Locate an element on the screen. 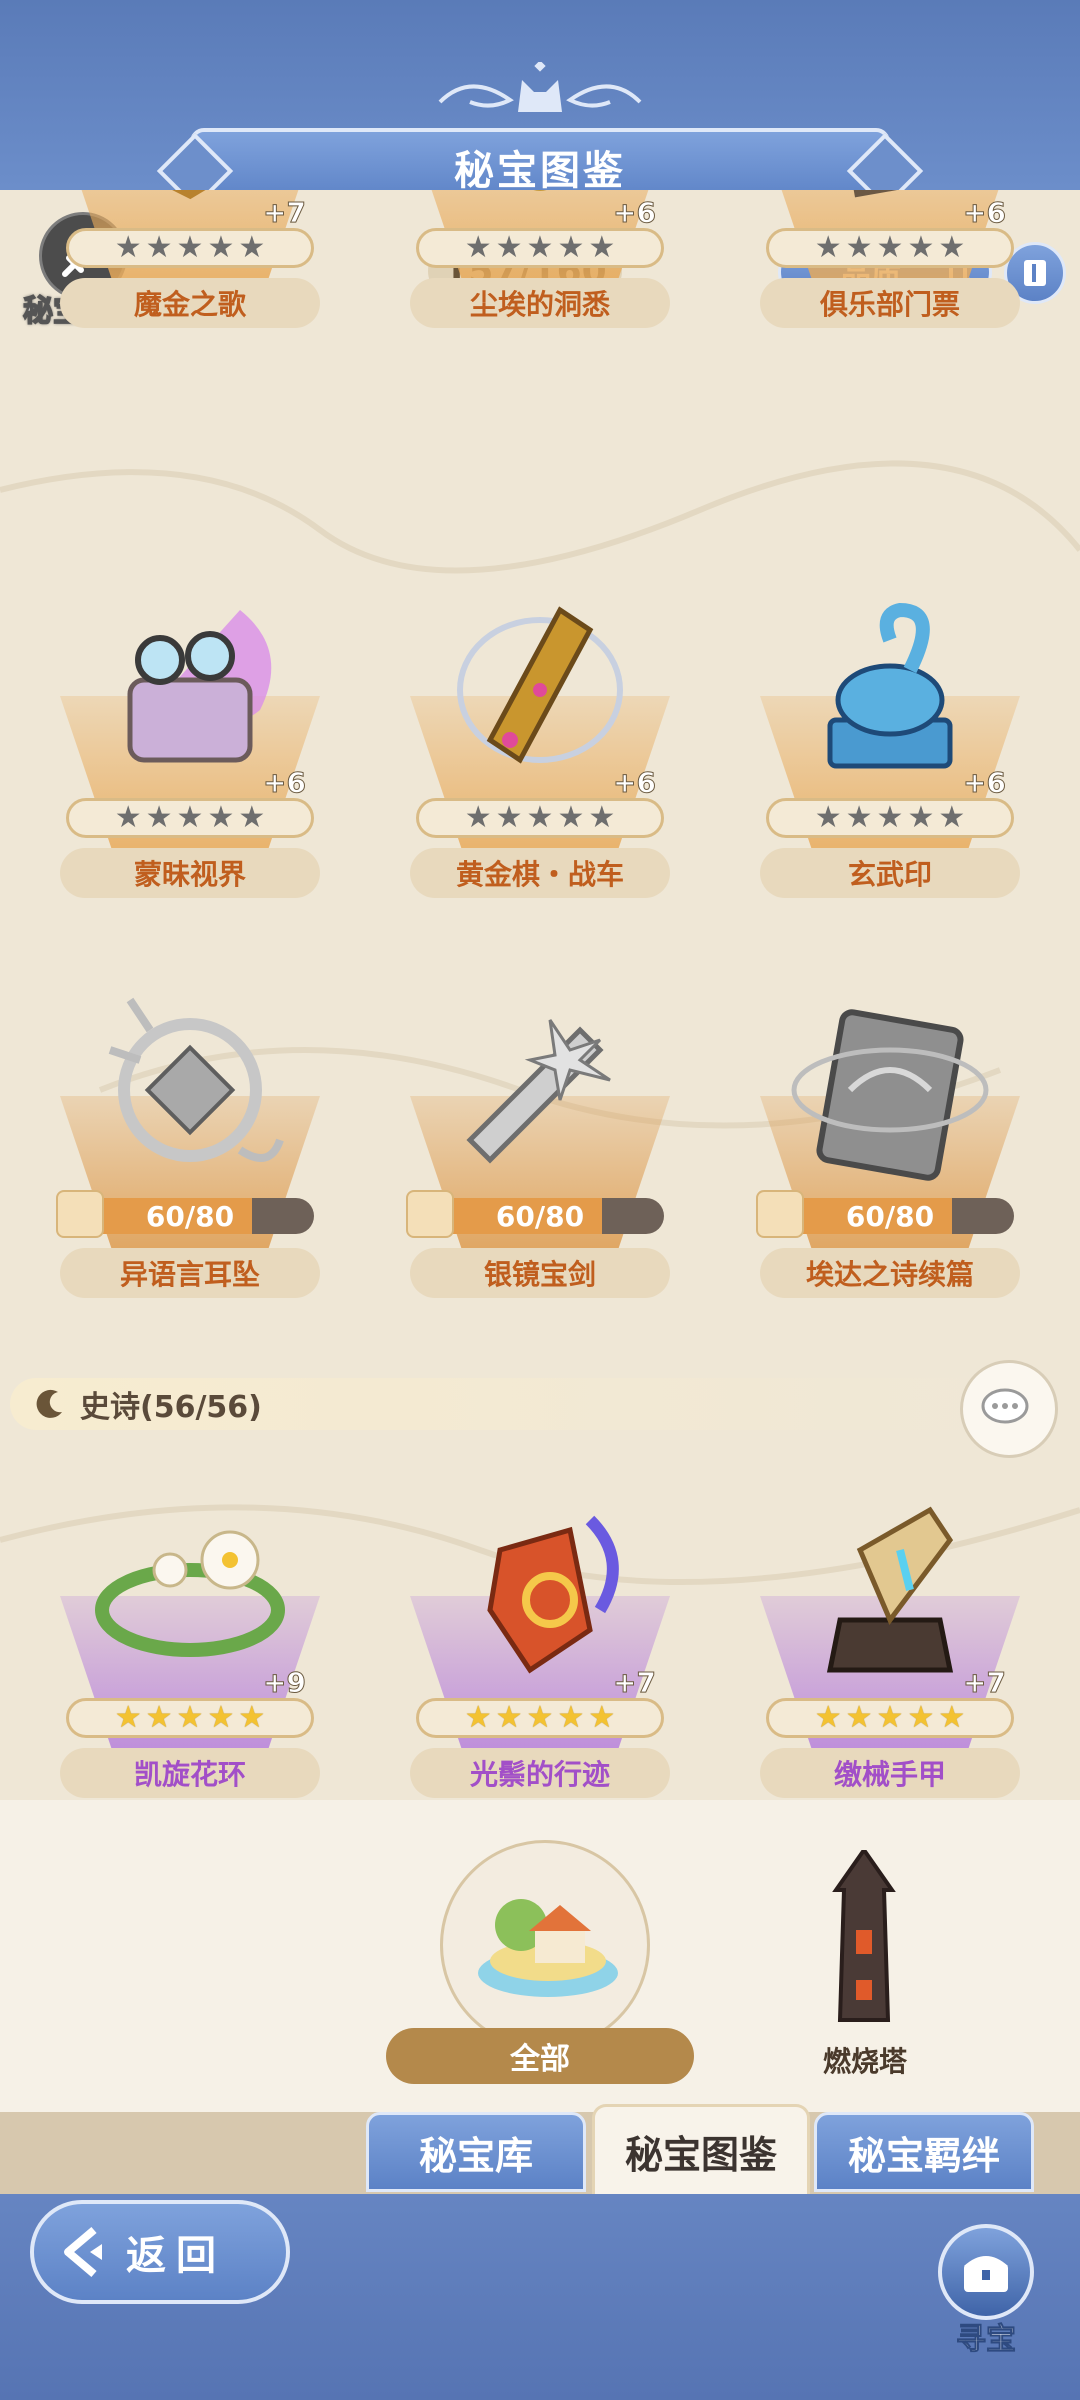 The width and height of the screenshot is (1080, 2400). treasure-name: 玄武印 is located at coordinates (890, 873).